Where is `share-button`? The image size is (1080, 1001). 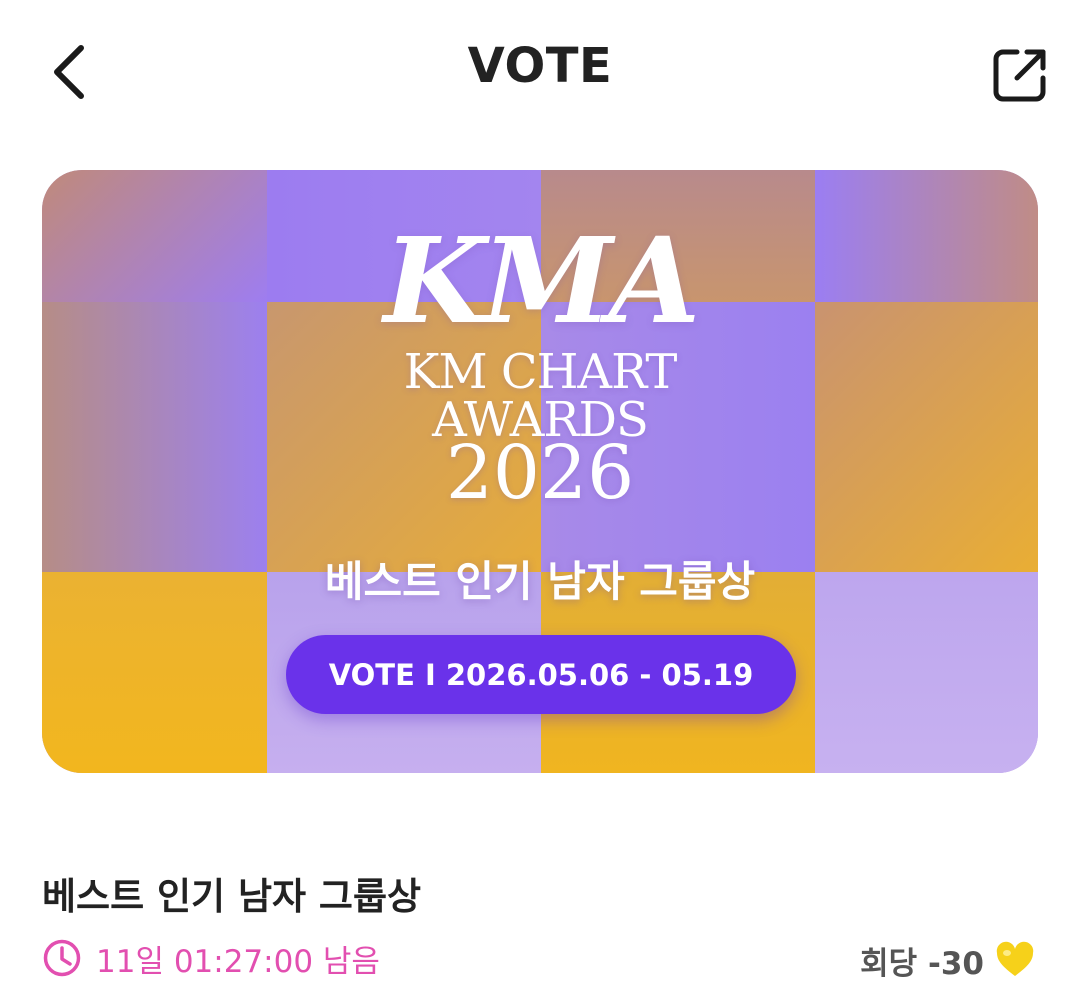 share-button is located at coordinates (1020, 75).